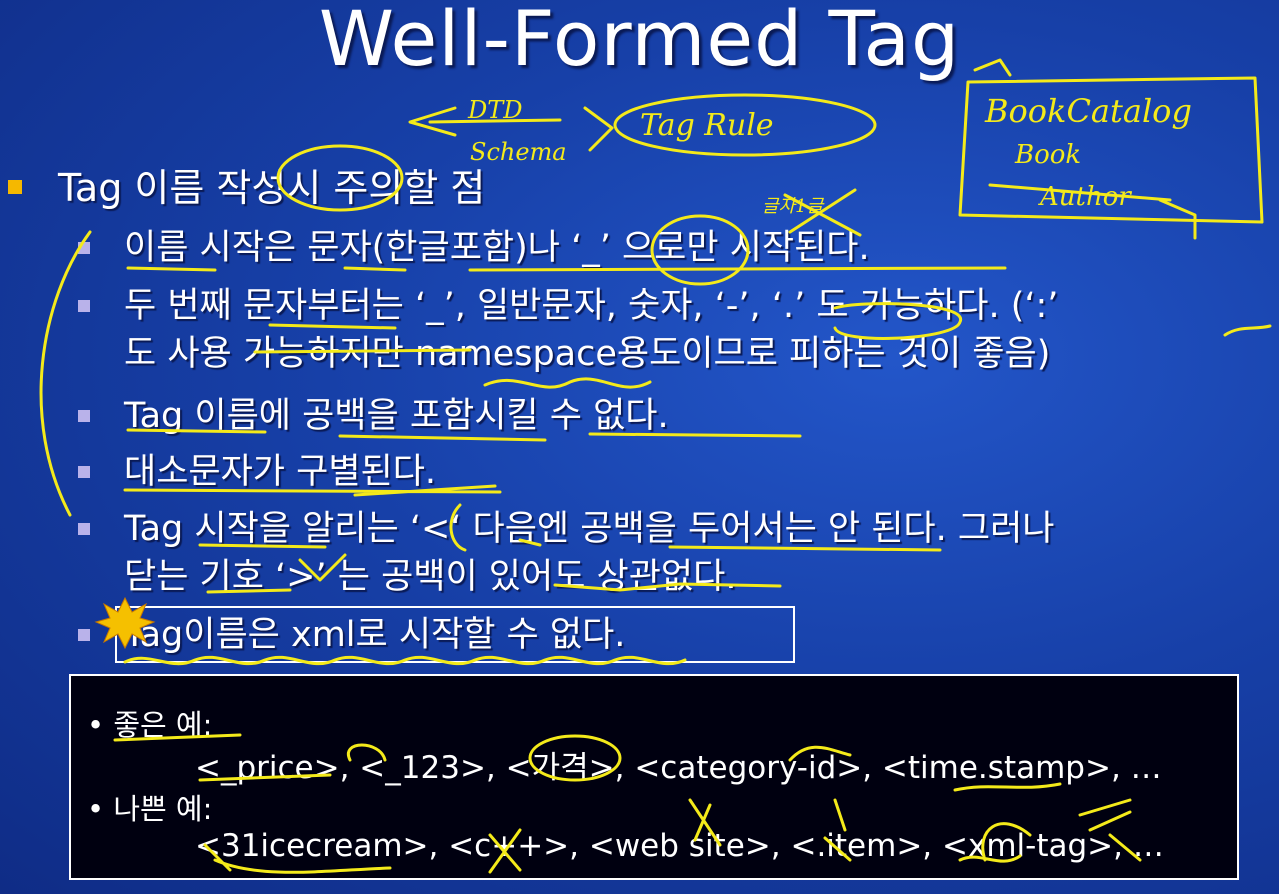  What do you see at coordinates (598, 129) in the screenshot?
I see `arrow-right-ink` at bounding box center [598, 129].